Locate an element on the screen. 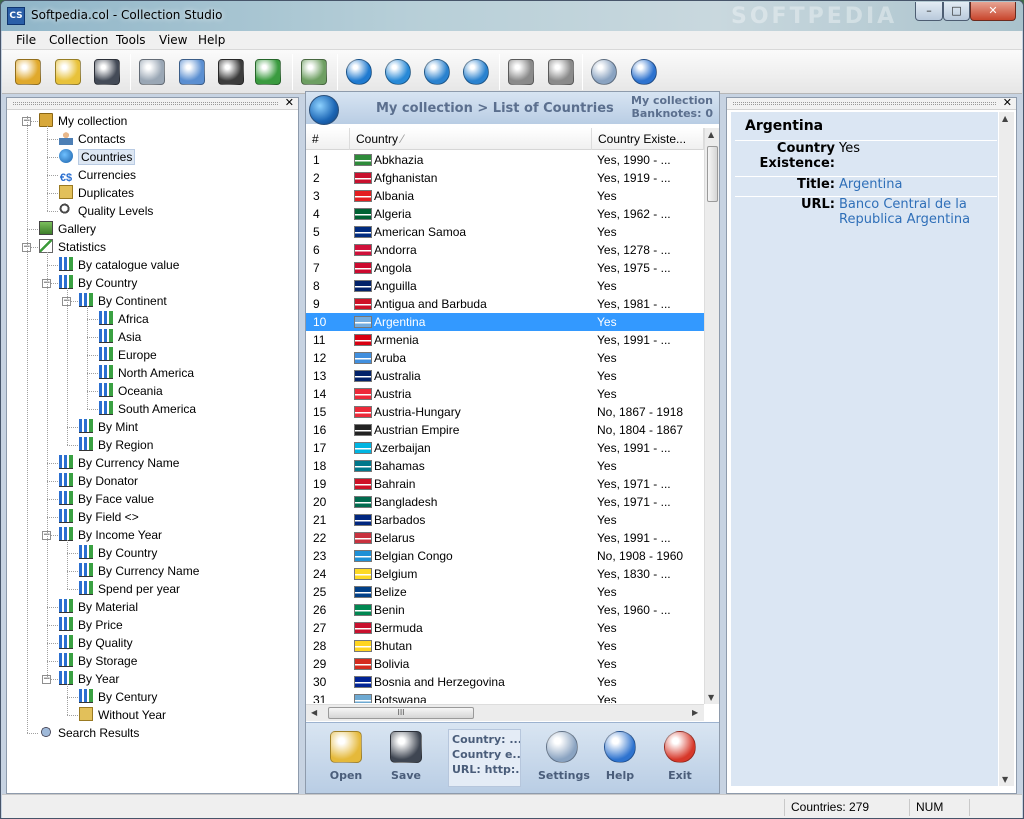  tree-node: €$ Currencies is located at coordinates (97, 175).